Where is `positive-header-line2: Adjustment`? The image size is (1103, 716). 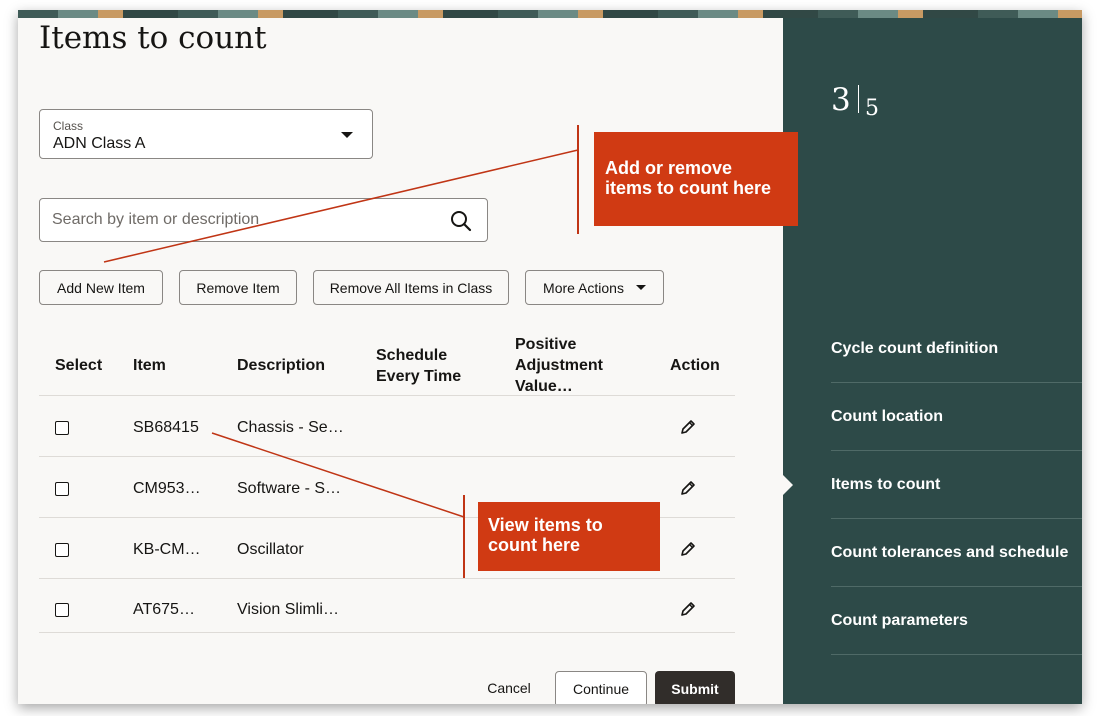
positive-header-line2: Adjustment is located at coordinates (559, 365).